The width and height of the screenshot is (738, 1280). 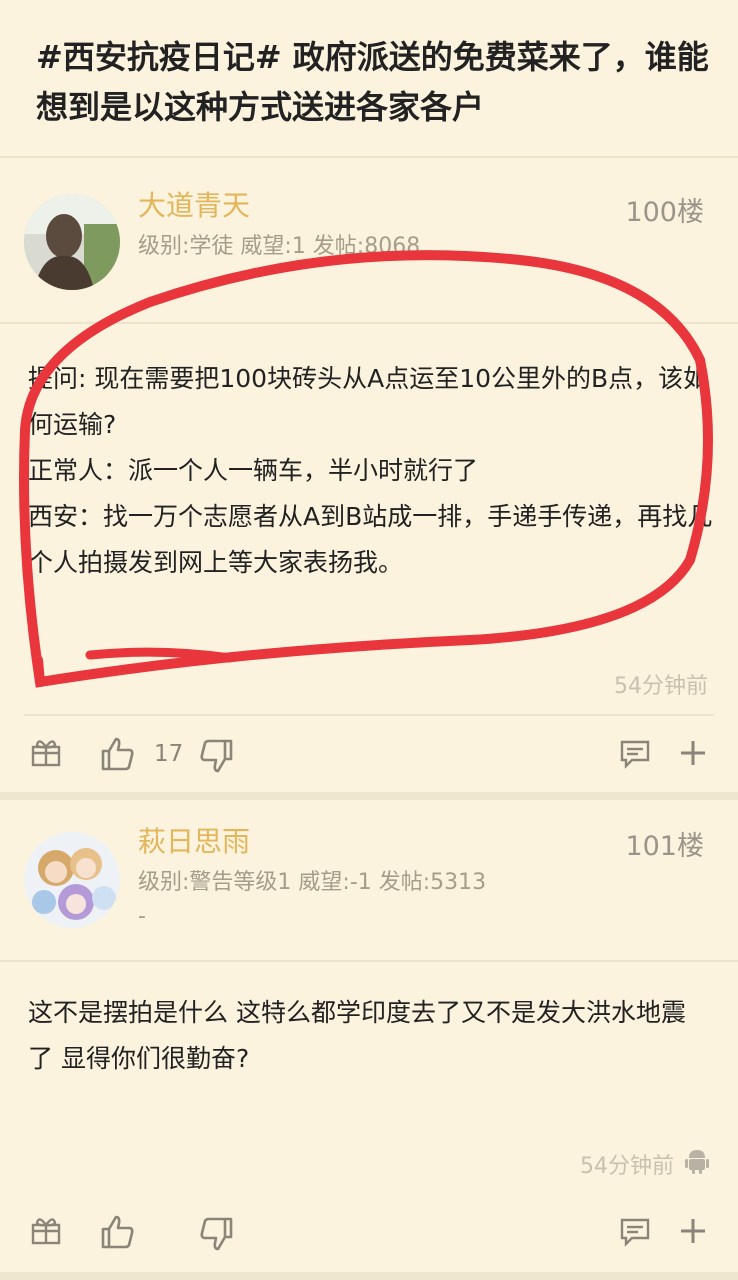 What do you see at coordinates (664, 212) in the screenshot?
I see `floor-number: 100楼` at bounding box center [664, 212].